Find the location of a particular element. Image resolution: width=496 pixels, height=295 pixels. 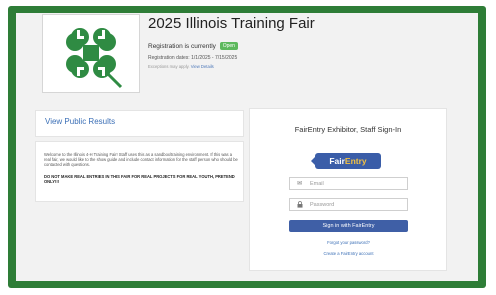

logo-fair-text: Fair is located at coordinates (337, 161).